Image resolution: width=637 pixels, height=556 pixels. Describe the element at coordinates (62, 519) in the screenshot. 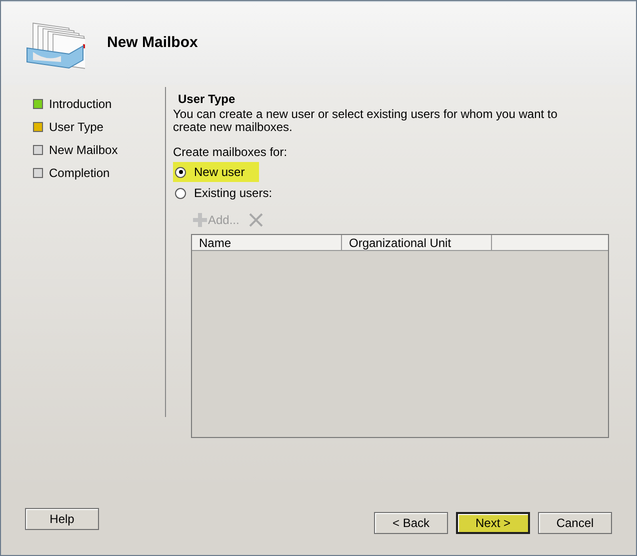

I see `dialog-button: Help` at that location.